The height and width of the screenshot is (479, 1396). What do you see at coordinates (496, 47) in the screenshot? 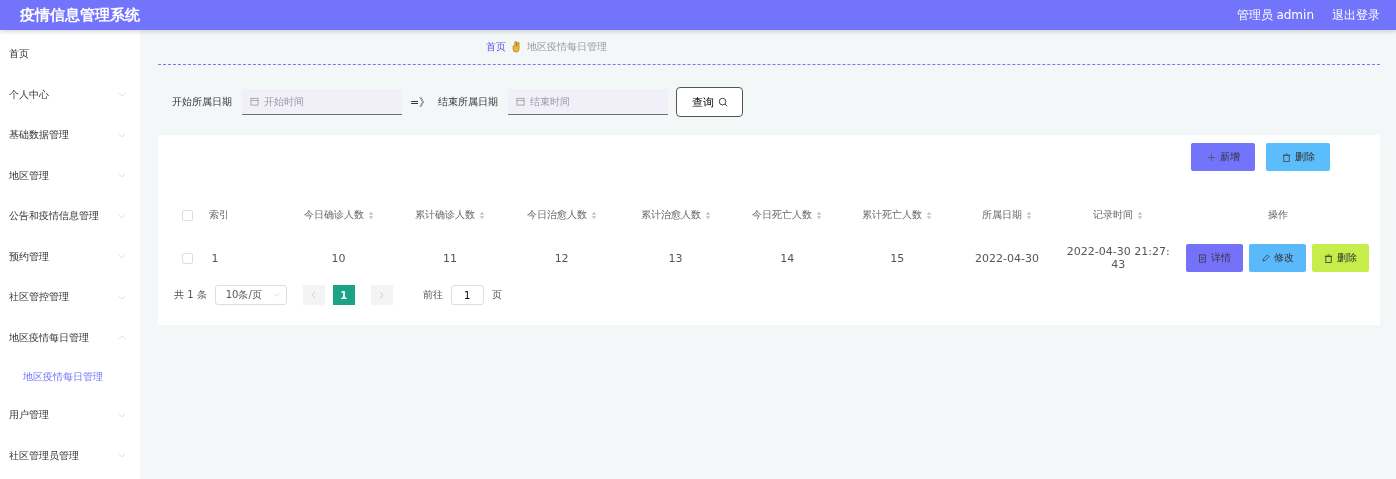
I see `breadcrumb-home: 首页` at bounding box center [496, 47].